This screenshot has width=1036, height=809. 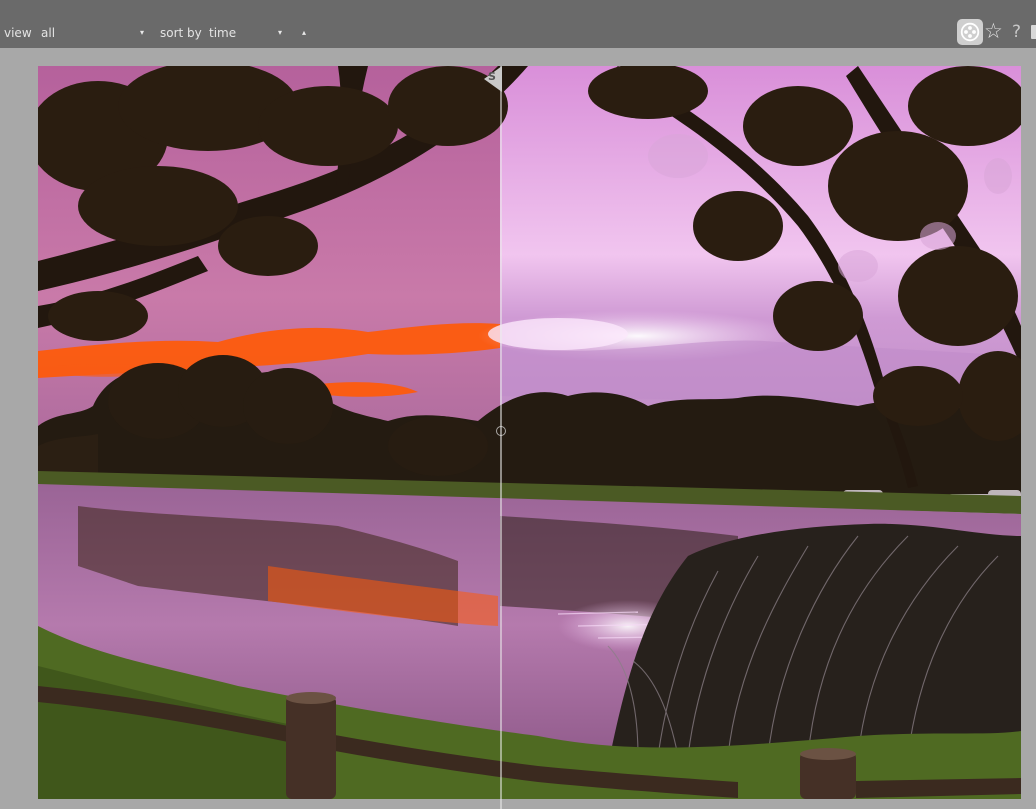 I want to click on focus-peaking-icon, so click(x=970, y=32).